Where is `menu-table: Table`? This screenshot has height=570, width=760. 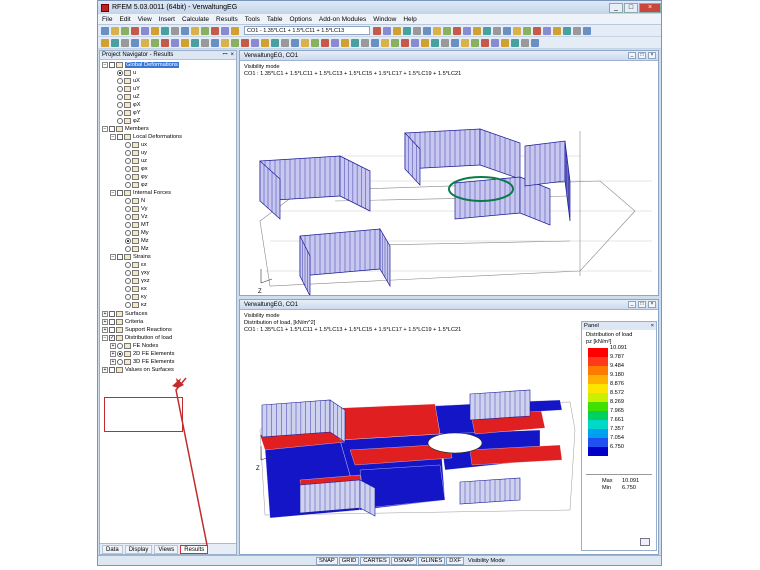
menu-table: Table is located at coordinates (275, 19).